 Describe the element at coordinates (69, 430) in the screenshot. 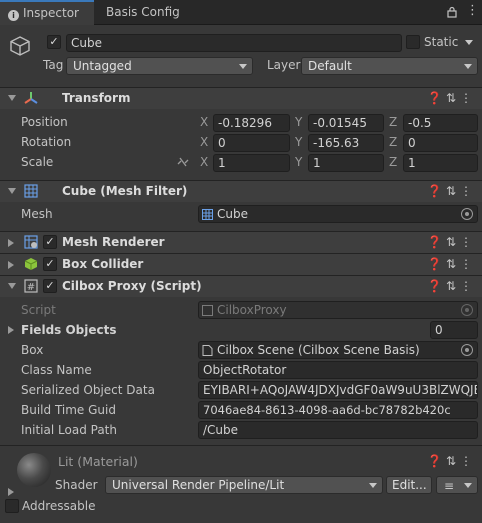

I see `initial-load-path-label: Initial Load Path` at that location.